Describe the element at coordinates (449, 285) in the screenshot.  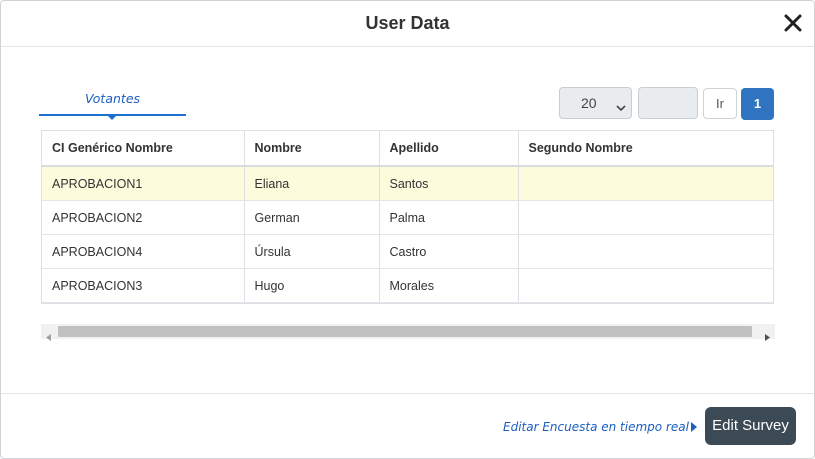
I see `table-cell: Morales` at that location.